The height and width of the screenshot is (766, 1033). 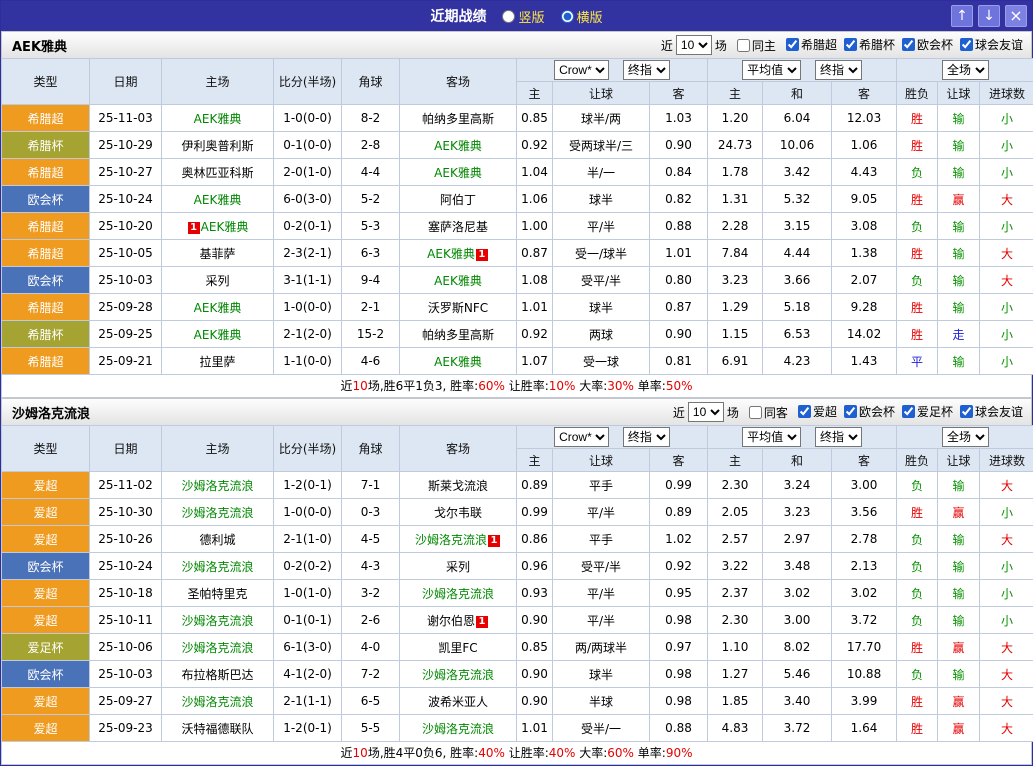 What do you see at coordinates (217, 146) in the screenshot?
I see `team-name: 伊利奥普利斯` at bounding box center [217, 146].